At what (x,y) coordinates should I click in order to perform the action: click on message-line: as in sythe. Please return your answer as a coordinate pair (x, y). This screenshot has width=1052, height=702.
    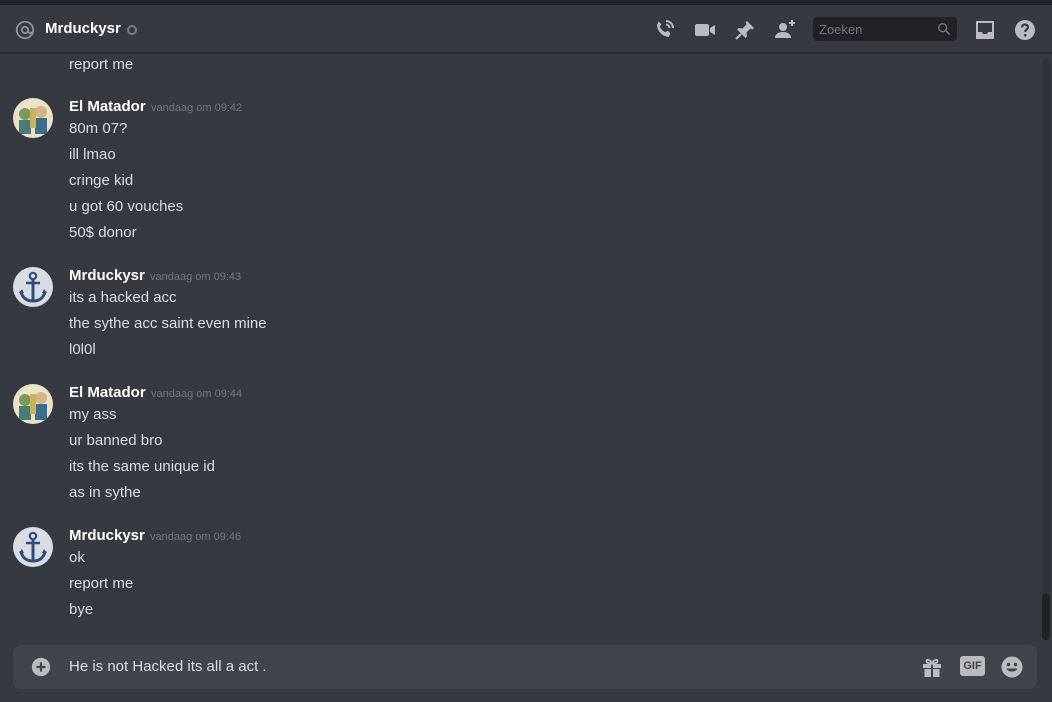
    Looking at the image, I should click on (105, 492).